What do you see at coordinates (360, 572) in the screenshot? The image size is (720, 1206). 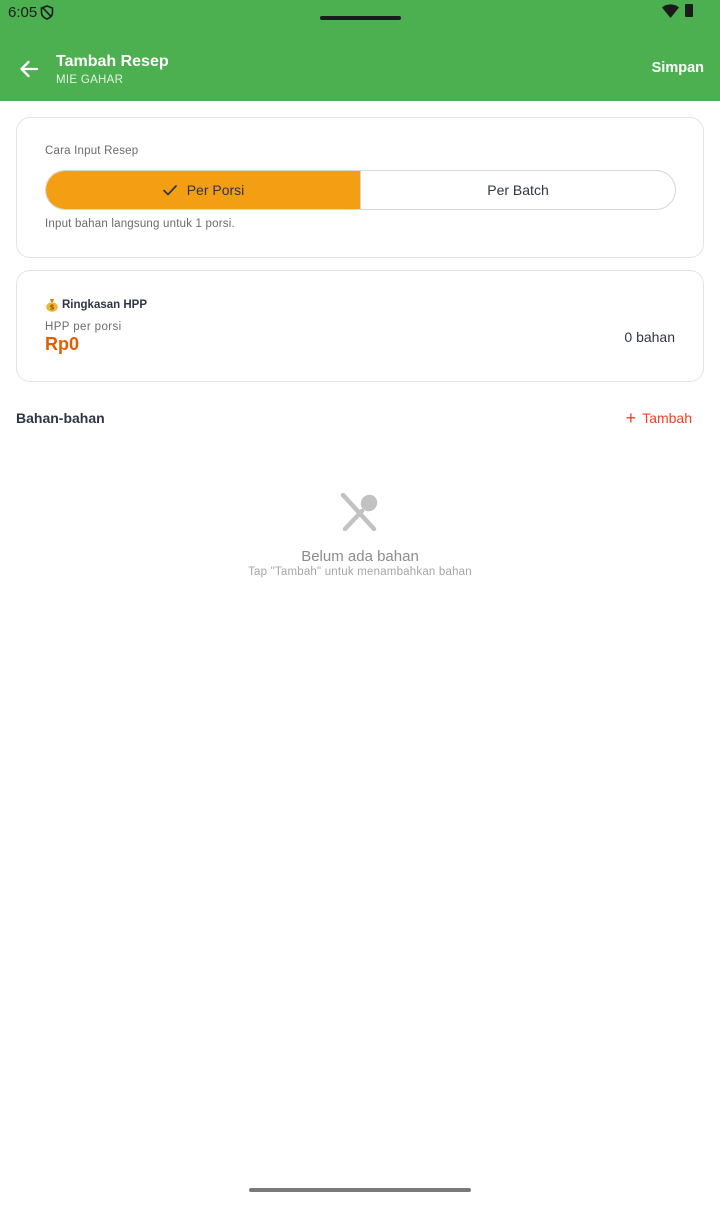 I see `empty-state-hint: Tap "Tambah" untuk menambahkan bahan` at bounding box center [360, 572].